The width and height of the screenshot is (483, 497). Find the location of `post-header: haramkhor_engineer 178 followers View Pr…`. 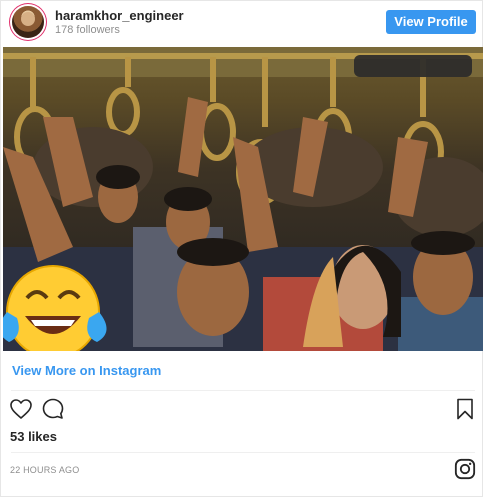

post-header: haramkhor_engineer 178 followers View Pr… is located at coordinates (241, 24).